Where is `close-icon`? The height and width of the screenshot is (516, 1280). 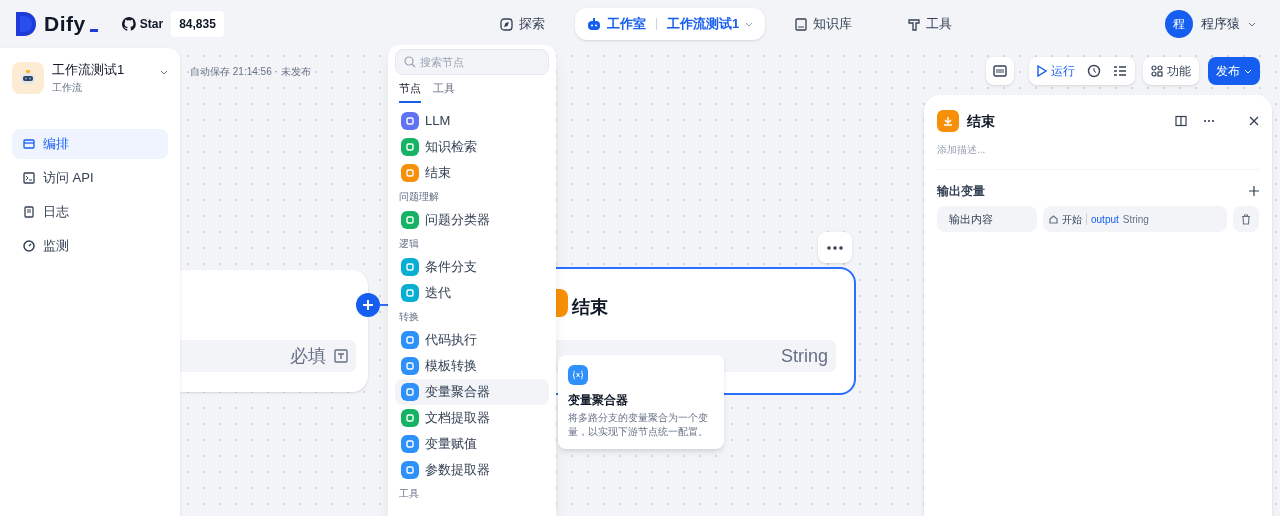 close-icon is located at coordinates (1254, 121).